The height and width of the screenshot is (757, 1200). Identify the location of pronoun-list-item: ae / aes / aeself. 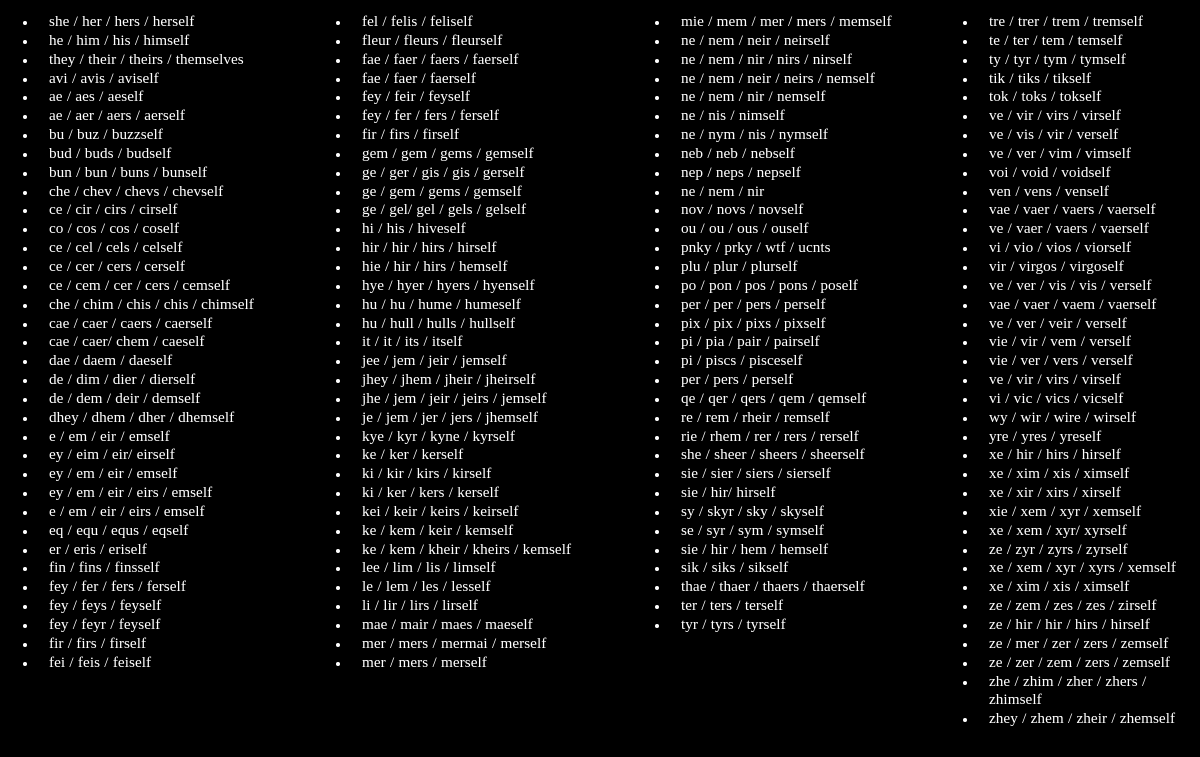
(165, 97).